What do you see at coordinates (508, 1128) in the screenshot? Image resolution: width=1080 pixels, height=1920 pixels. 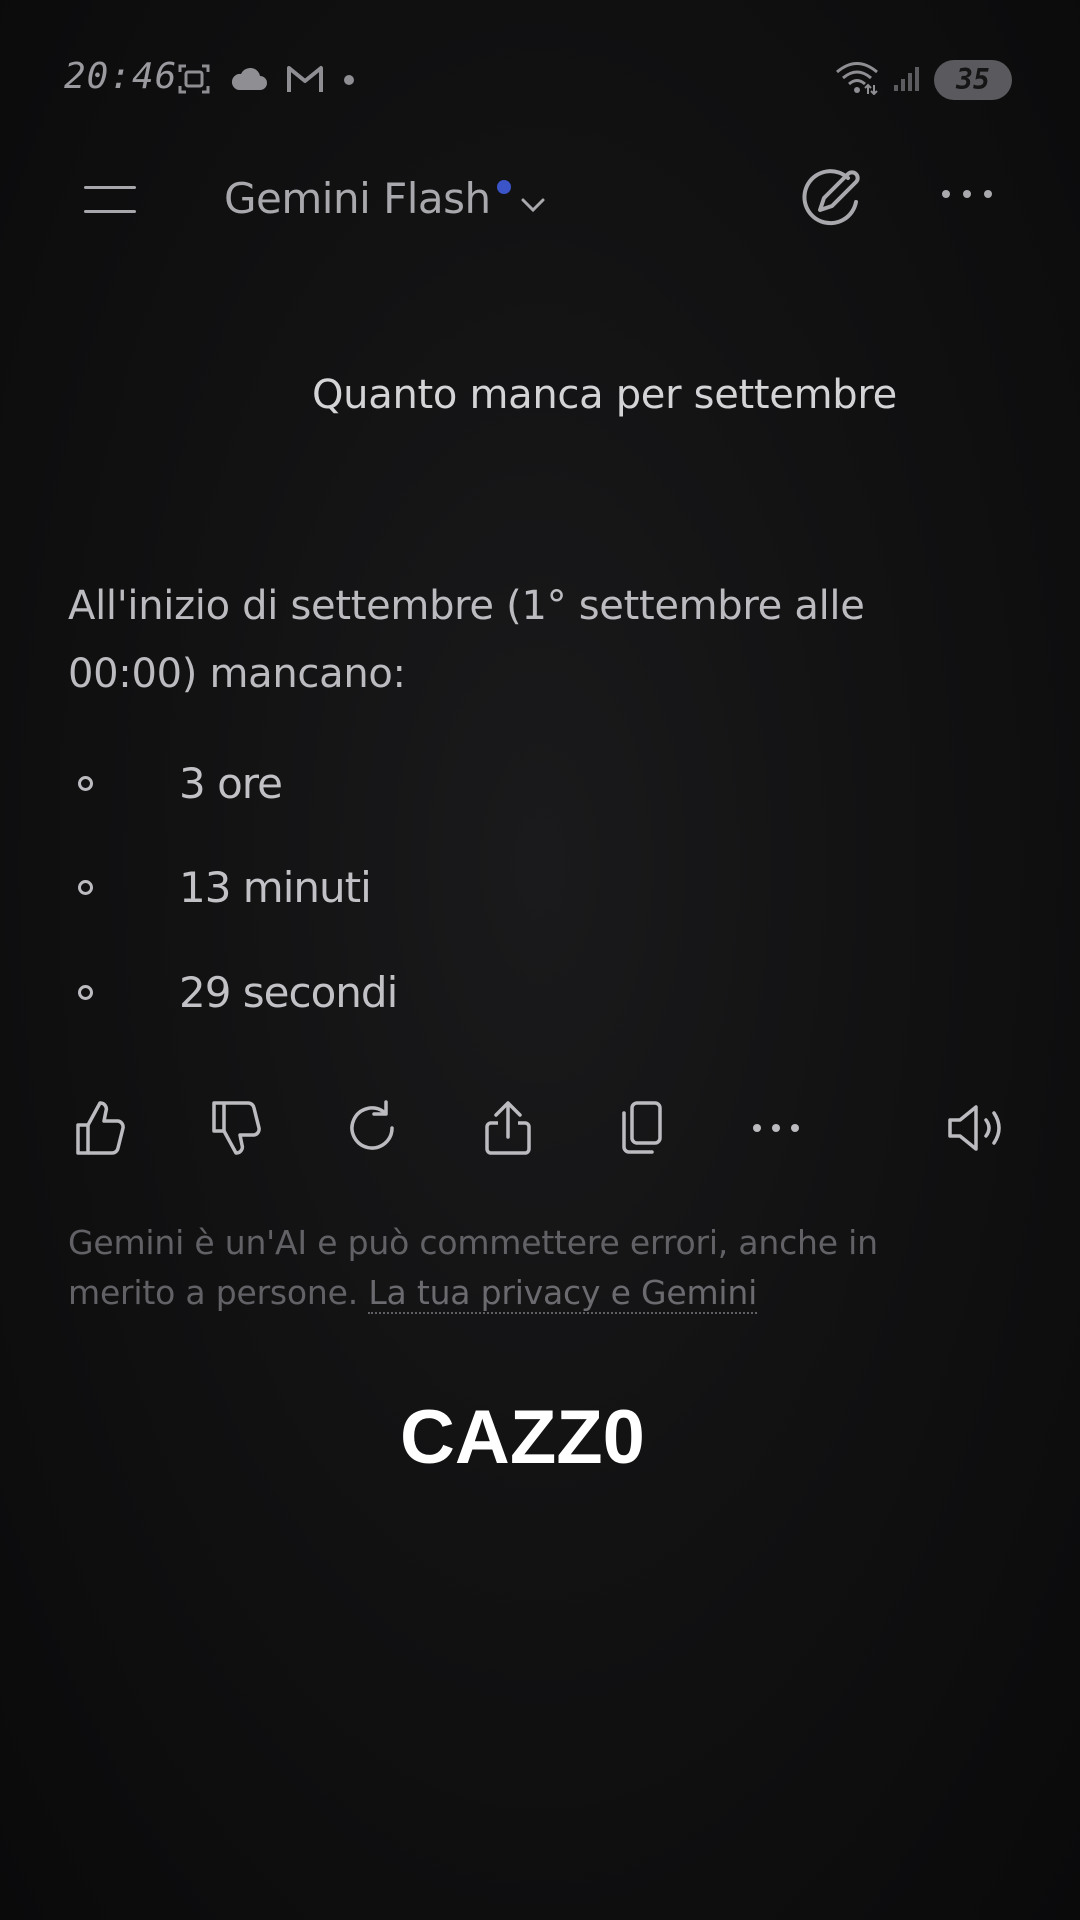 I see `share-icon` at bounding box center [508, 1128].